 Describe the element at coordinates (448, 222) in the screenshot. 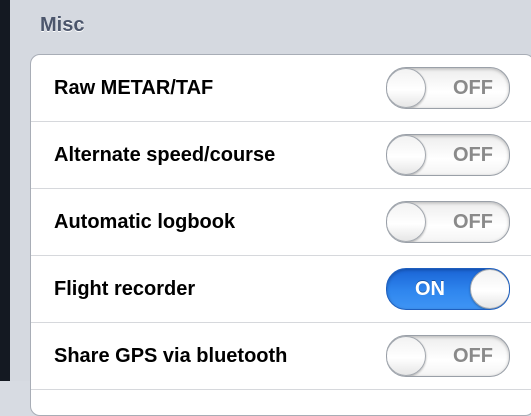

I see `automatic-logbook-switch: OFF` at that location.